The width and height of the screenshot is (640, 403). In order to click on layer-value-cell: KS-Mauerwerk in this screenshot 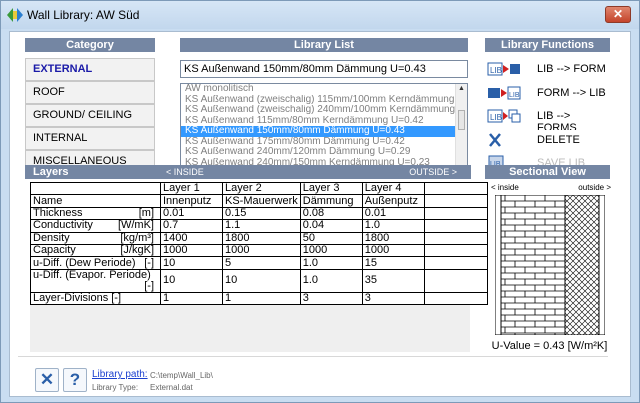, I will do `click(261, 201)`.